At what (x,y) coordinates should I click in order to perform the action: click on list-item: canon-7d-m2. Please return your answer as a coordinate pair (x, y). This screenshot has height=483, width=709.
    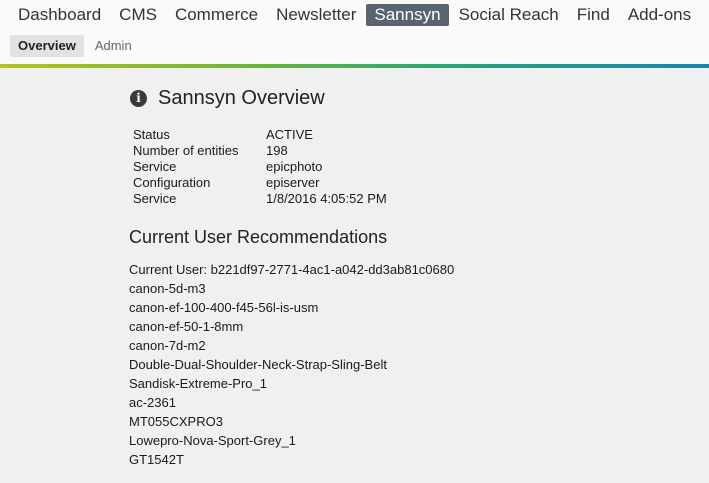
    Looking at the image, I should click on (167, 345).